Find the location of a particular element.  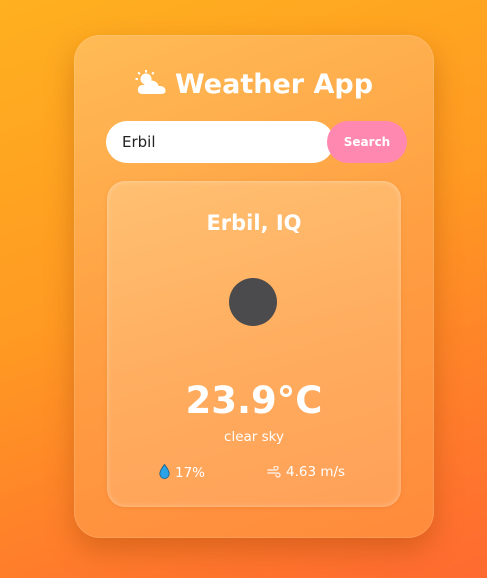

wind-value: 4.63 m/s is located at coordinates (316, 472).